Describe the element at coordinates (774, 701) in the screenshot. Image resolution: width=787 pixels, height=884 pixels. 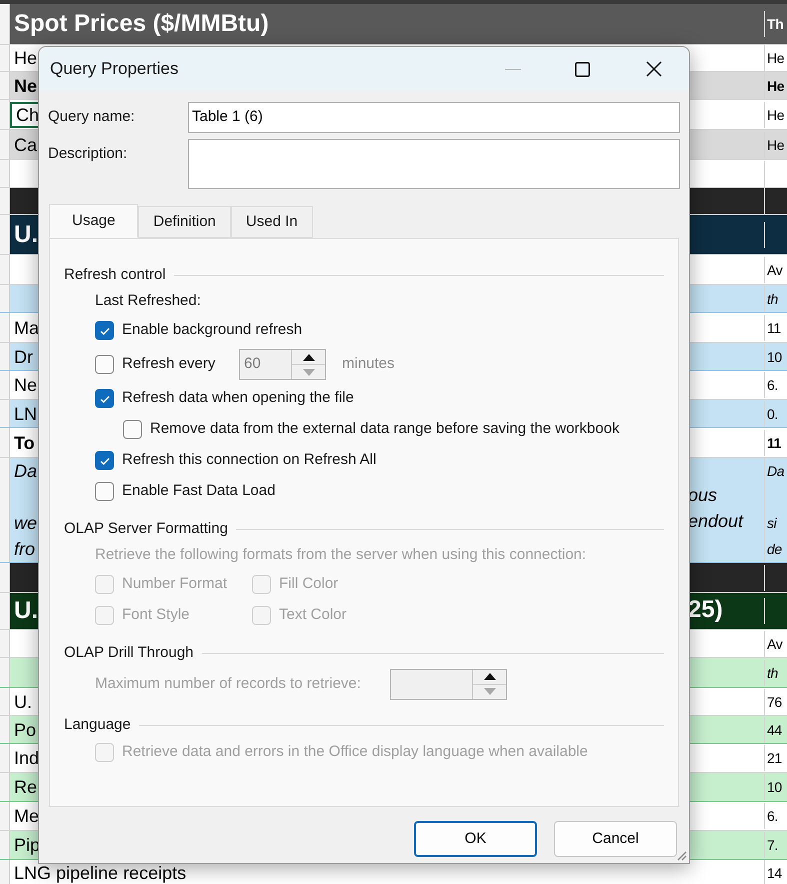
I see `cell-text: 76` at that location.